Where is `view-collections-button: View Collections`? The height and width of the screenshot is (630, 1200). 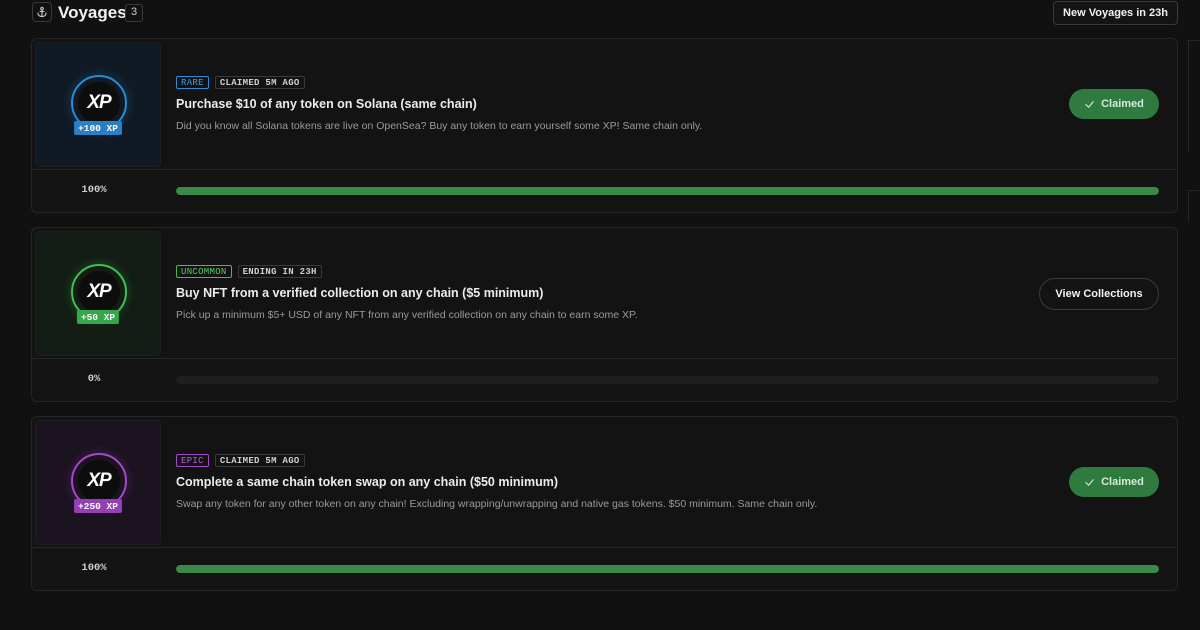
view-collections-button: View Collections is located at coordinates (1099, 294).